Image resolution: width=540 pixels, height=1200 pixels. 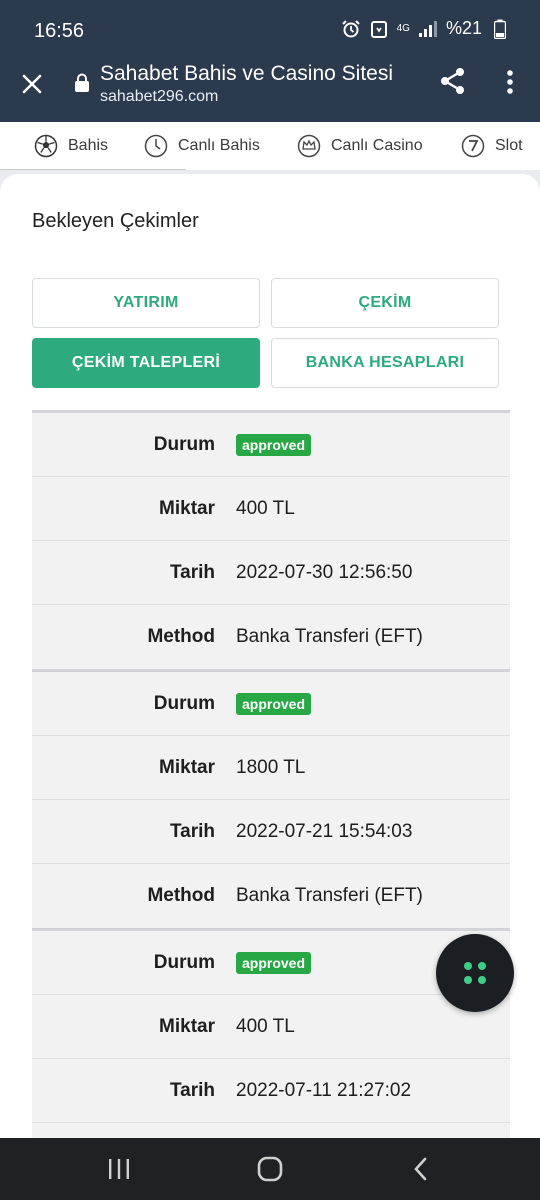 What do you see at coordinates (351, 29) in the screenshot?
I see `alarm-icon` at bounding box center [351, 29].